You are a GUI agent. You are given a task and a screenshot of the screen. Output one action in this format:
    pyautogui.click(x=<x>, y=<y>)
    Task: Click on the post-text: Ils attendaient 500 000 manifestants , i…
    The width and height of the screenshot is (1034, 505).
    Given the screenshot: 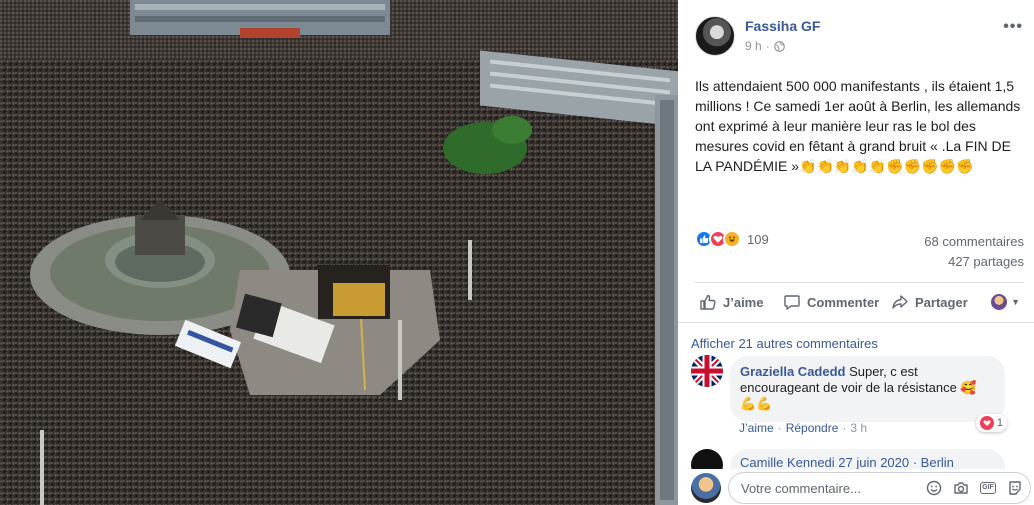 What is the action you would take?
    pyautogui.click(x=861, y=126)
    